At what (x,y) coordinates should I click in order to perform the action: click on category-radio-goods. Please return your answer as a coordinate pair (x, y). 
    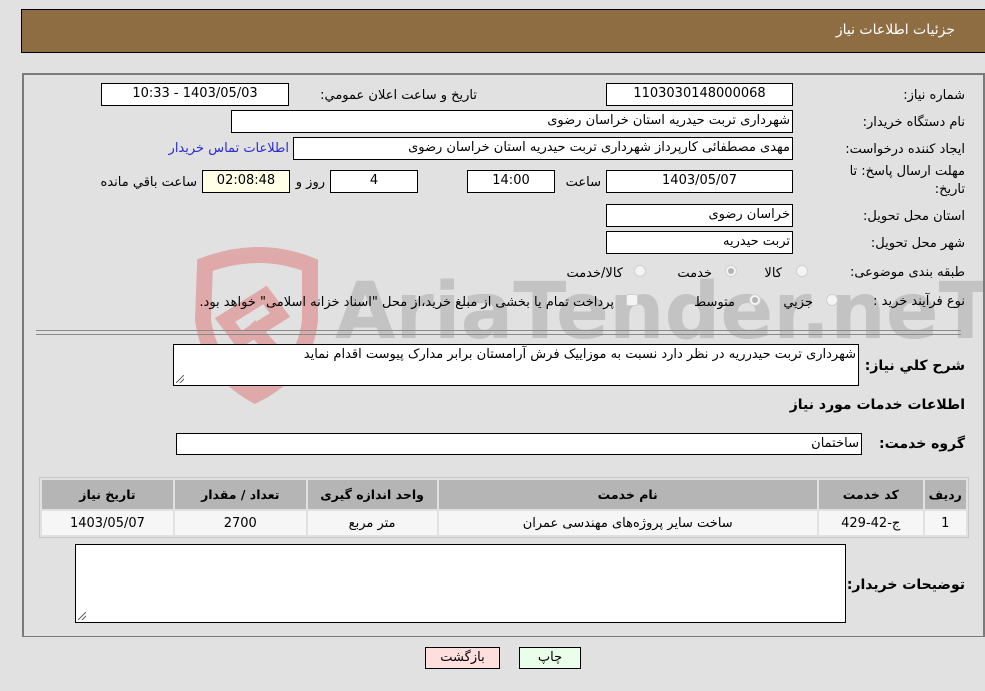
    Looking at the image, I should click on (802, 271).